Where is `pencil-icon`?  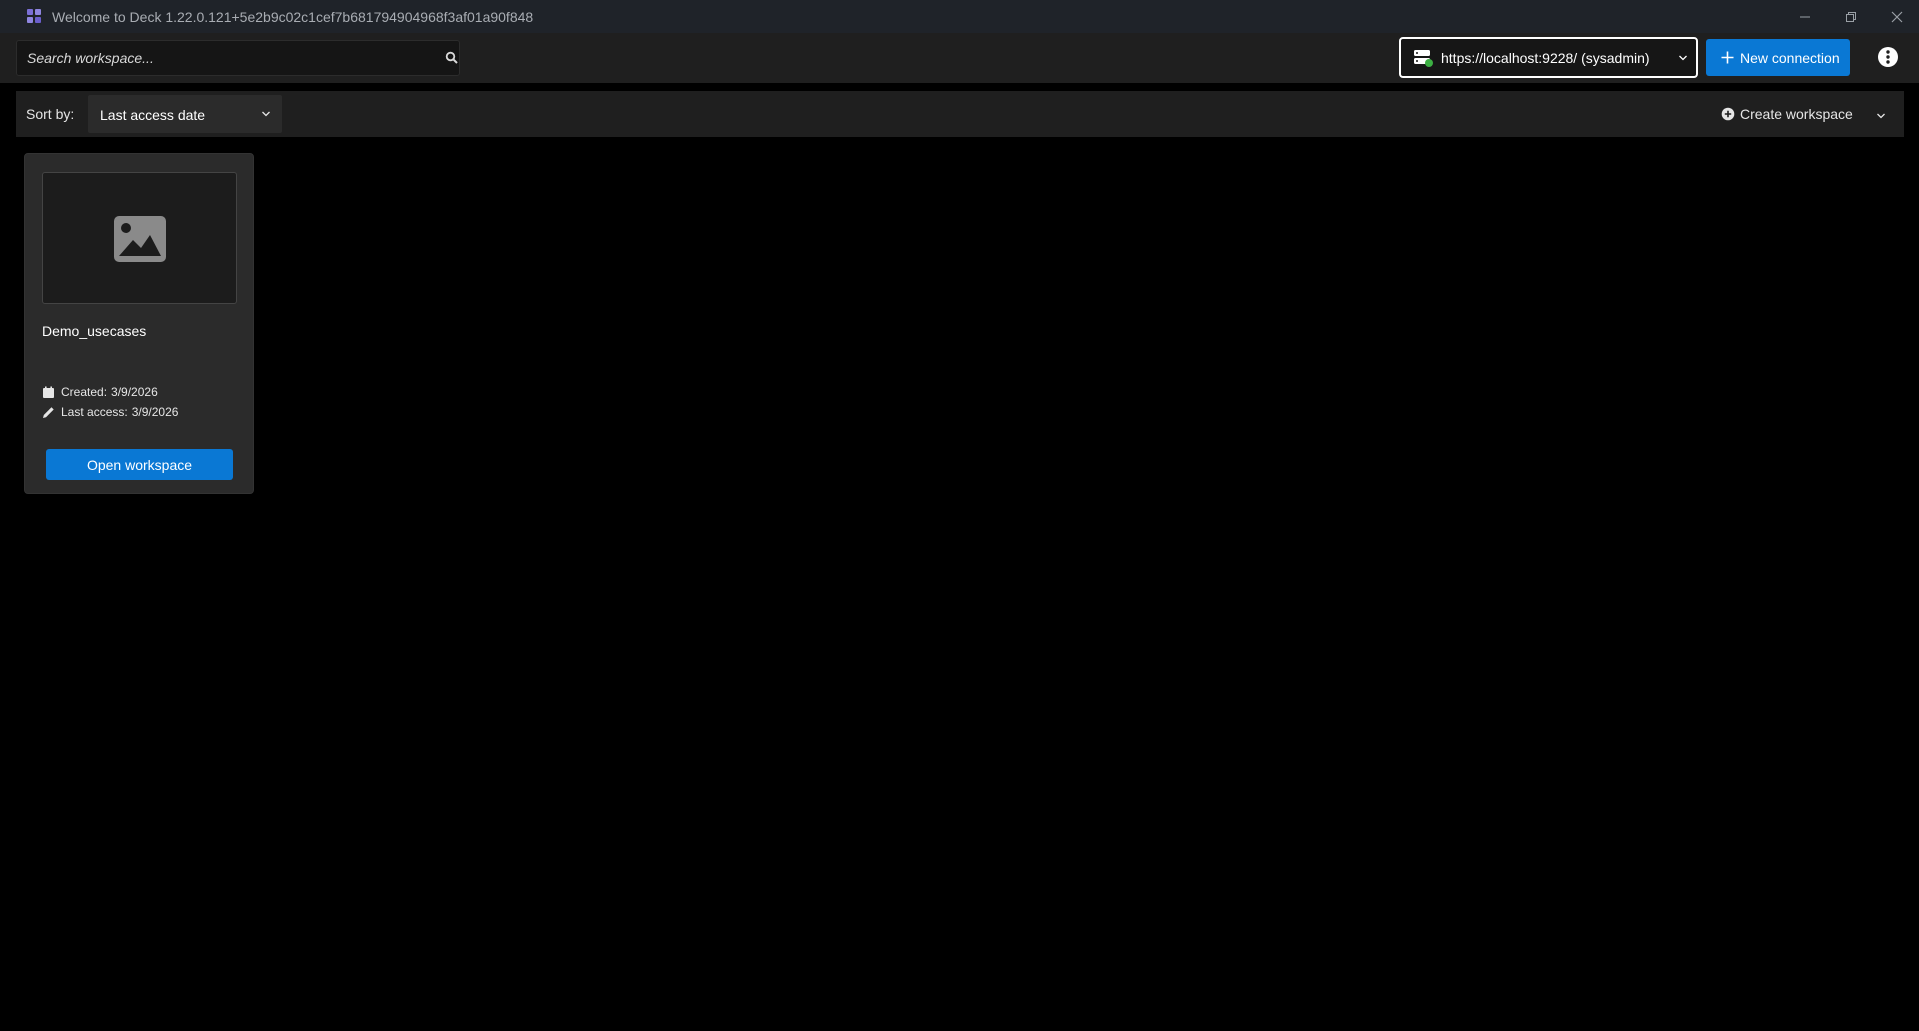 pencil-icon is located at coordinates (48, 412).